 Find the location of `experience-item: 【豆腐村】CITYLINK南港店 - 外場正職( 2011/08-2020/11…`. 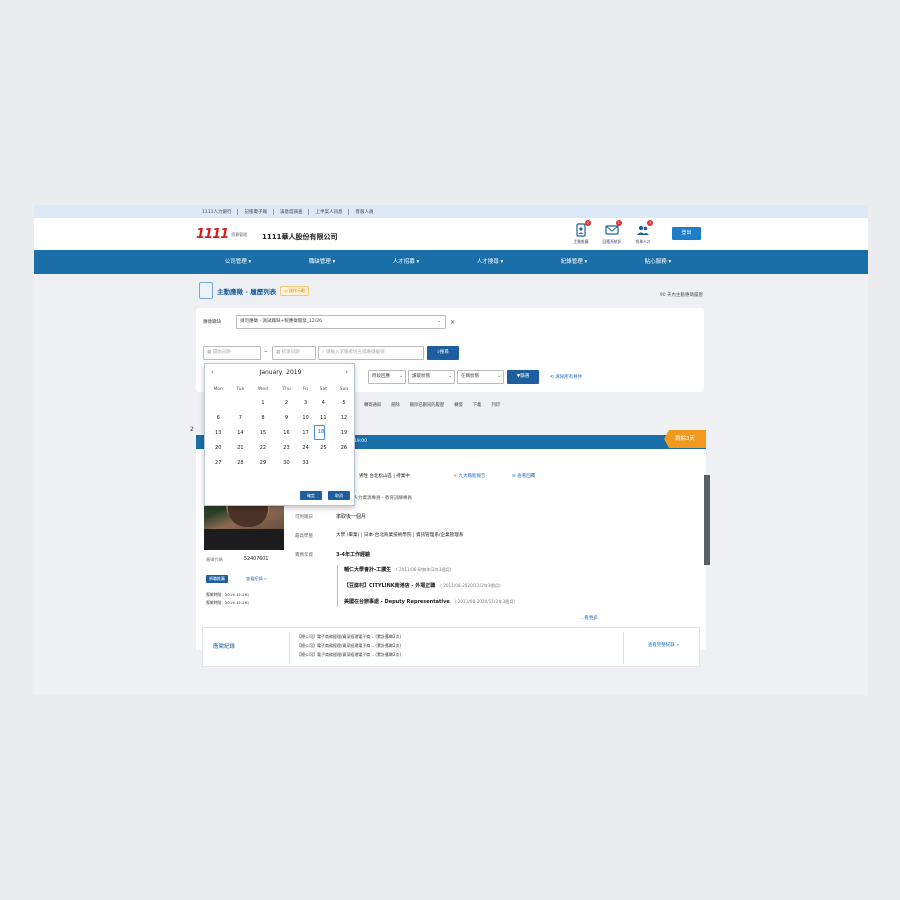

experience-item: 【豆腐村】CITYLINK南港店 - 外場正職( 2011/08-2020/11… is located at coordinates (422, 586).